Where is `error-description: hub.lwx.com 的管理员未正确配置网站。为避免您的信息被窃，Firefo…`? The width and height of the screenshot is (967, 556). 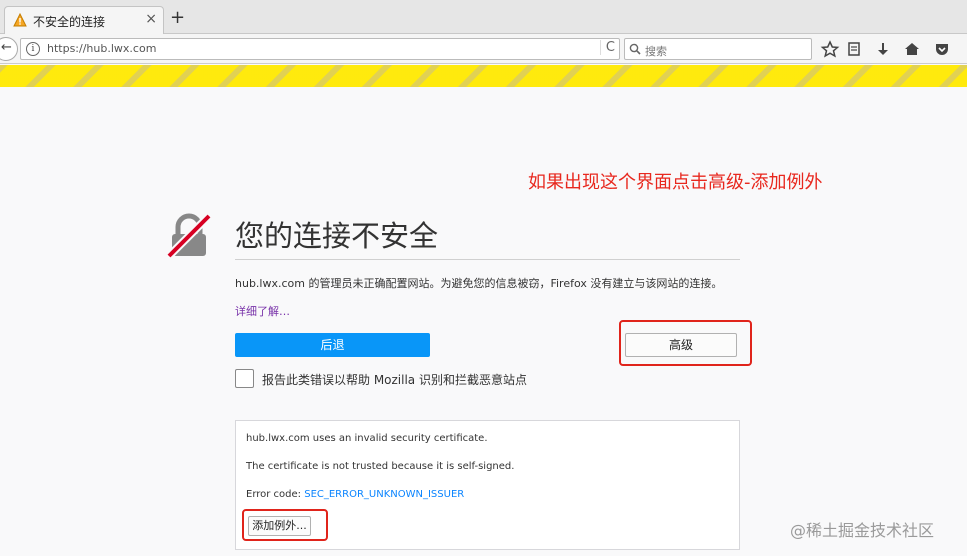 error-description: hub.lwx.com 的管理员未正确配置网站。为避免您的信息被窃，Firefo… is located at coordinates (479, 283).